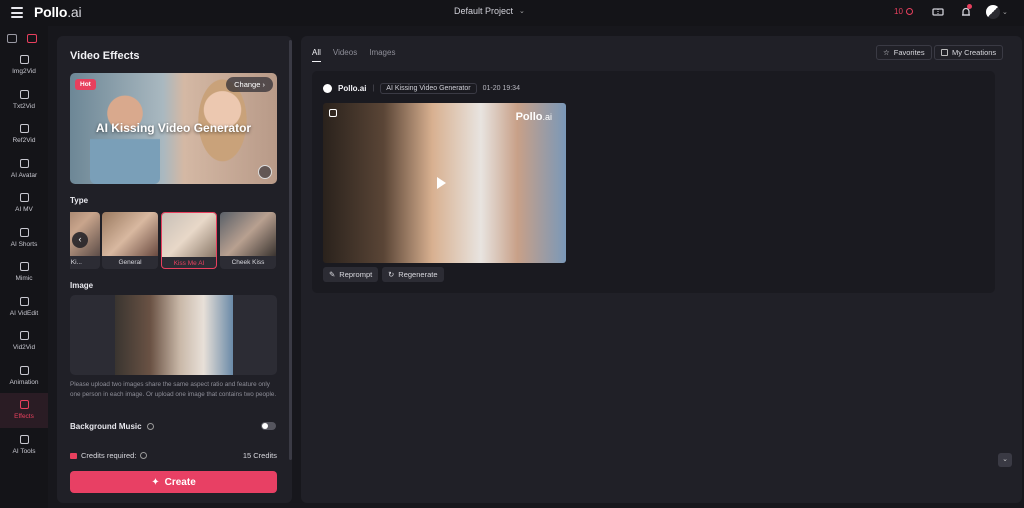 The height and width of the screenshot is (508, 1024). I want to click on regenerate-button: ↻ Regenerate, so click(413, 274).